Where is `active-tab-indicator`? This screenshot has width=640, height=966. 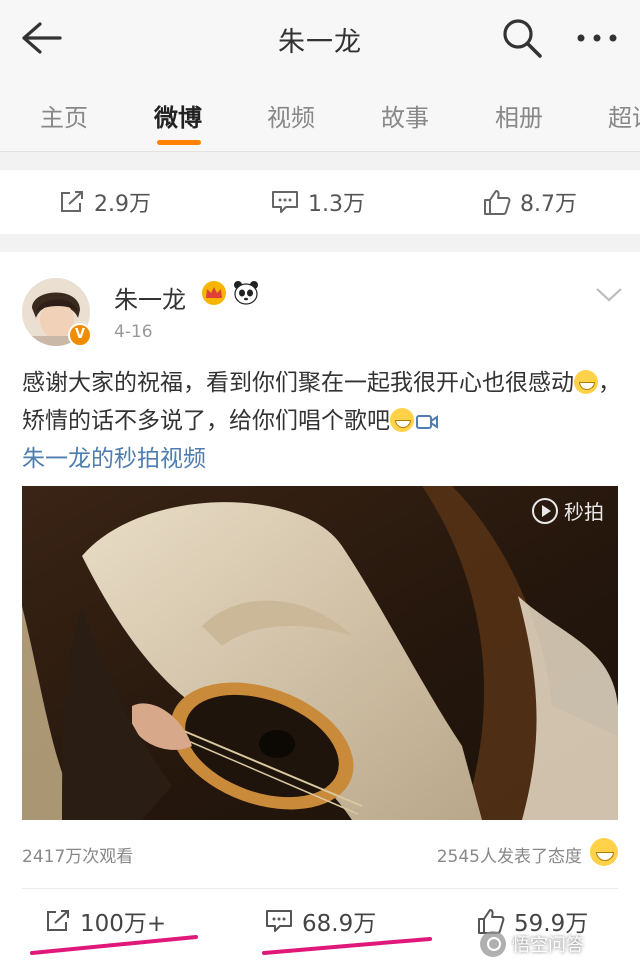
active-tab-indicator is located at coordinates (179, 142).